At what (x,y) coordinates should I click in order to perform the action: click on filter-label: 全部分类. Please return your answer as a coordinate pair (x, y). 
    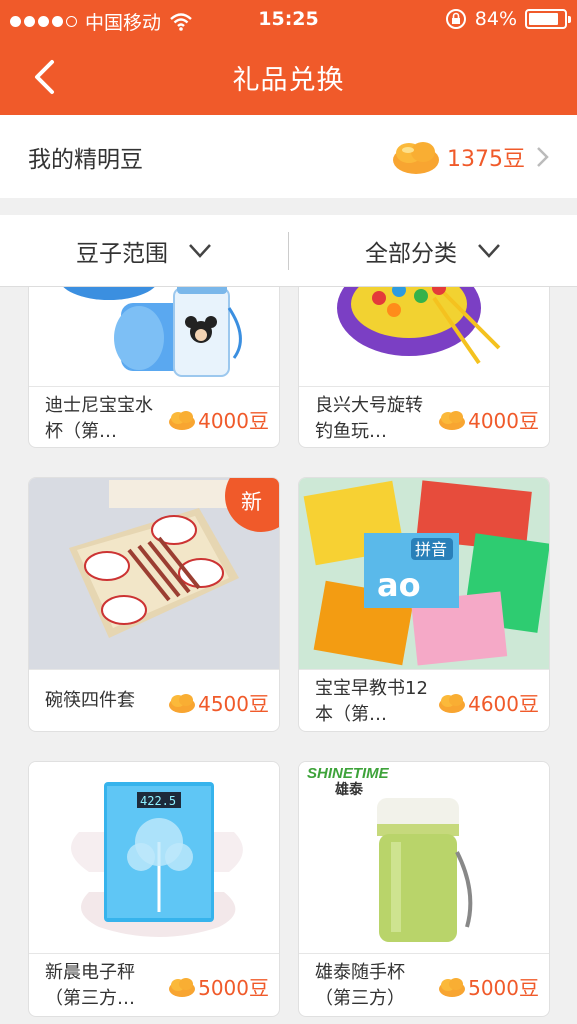
    Looking at the image, I should click on (411, 253).